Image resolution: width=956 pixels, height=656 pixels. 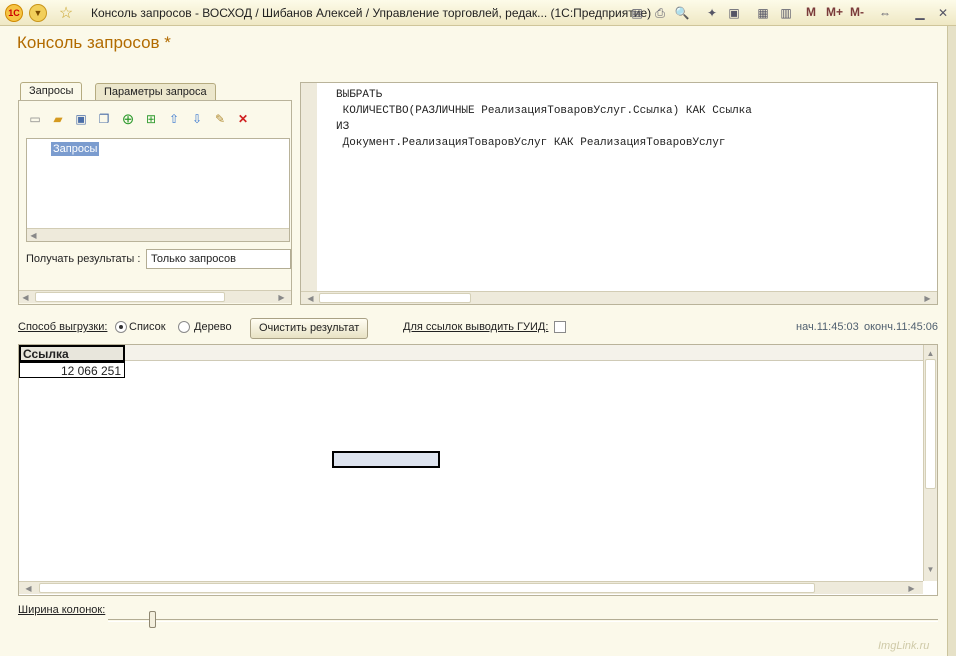 What do you see at coordinates (35, 119) in the screenshot?
I see `new-icon: ▭` at bounding box center [35, 119].